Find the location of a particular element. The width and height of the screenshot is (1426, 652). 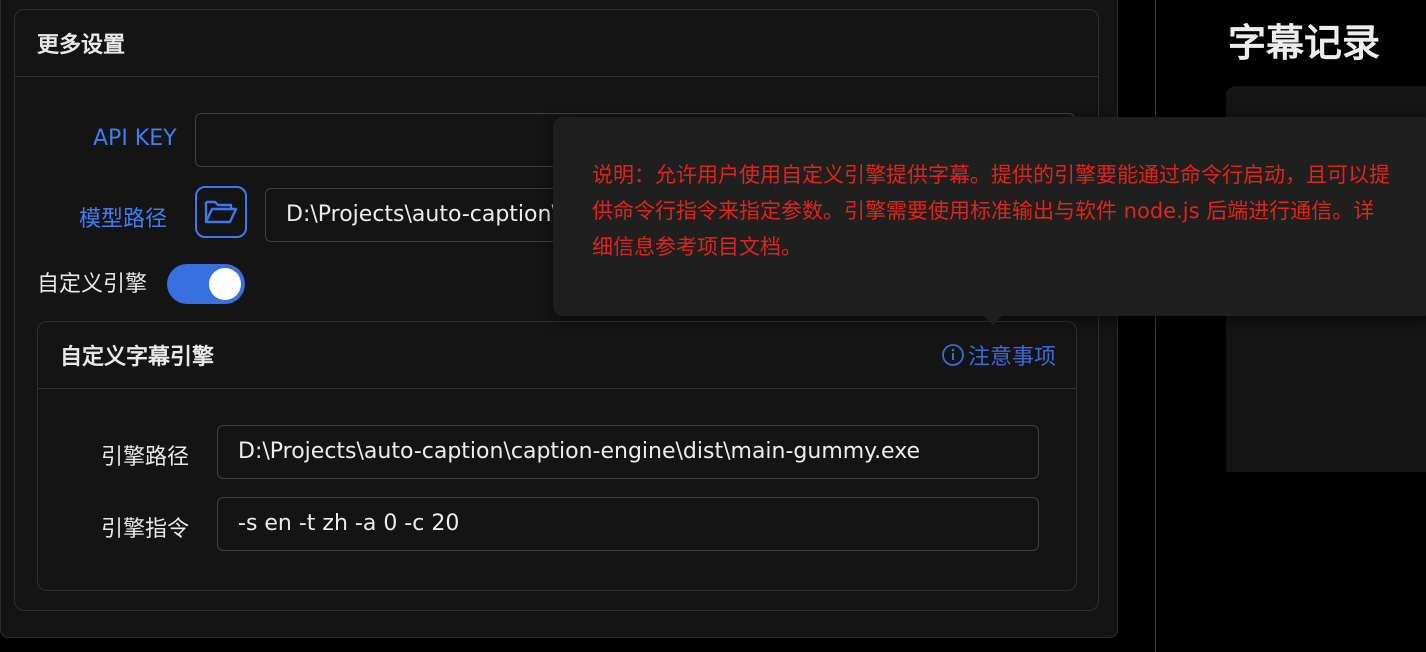

engine-command-label: 引擎指令 is located at coordinates (145, 529).